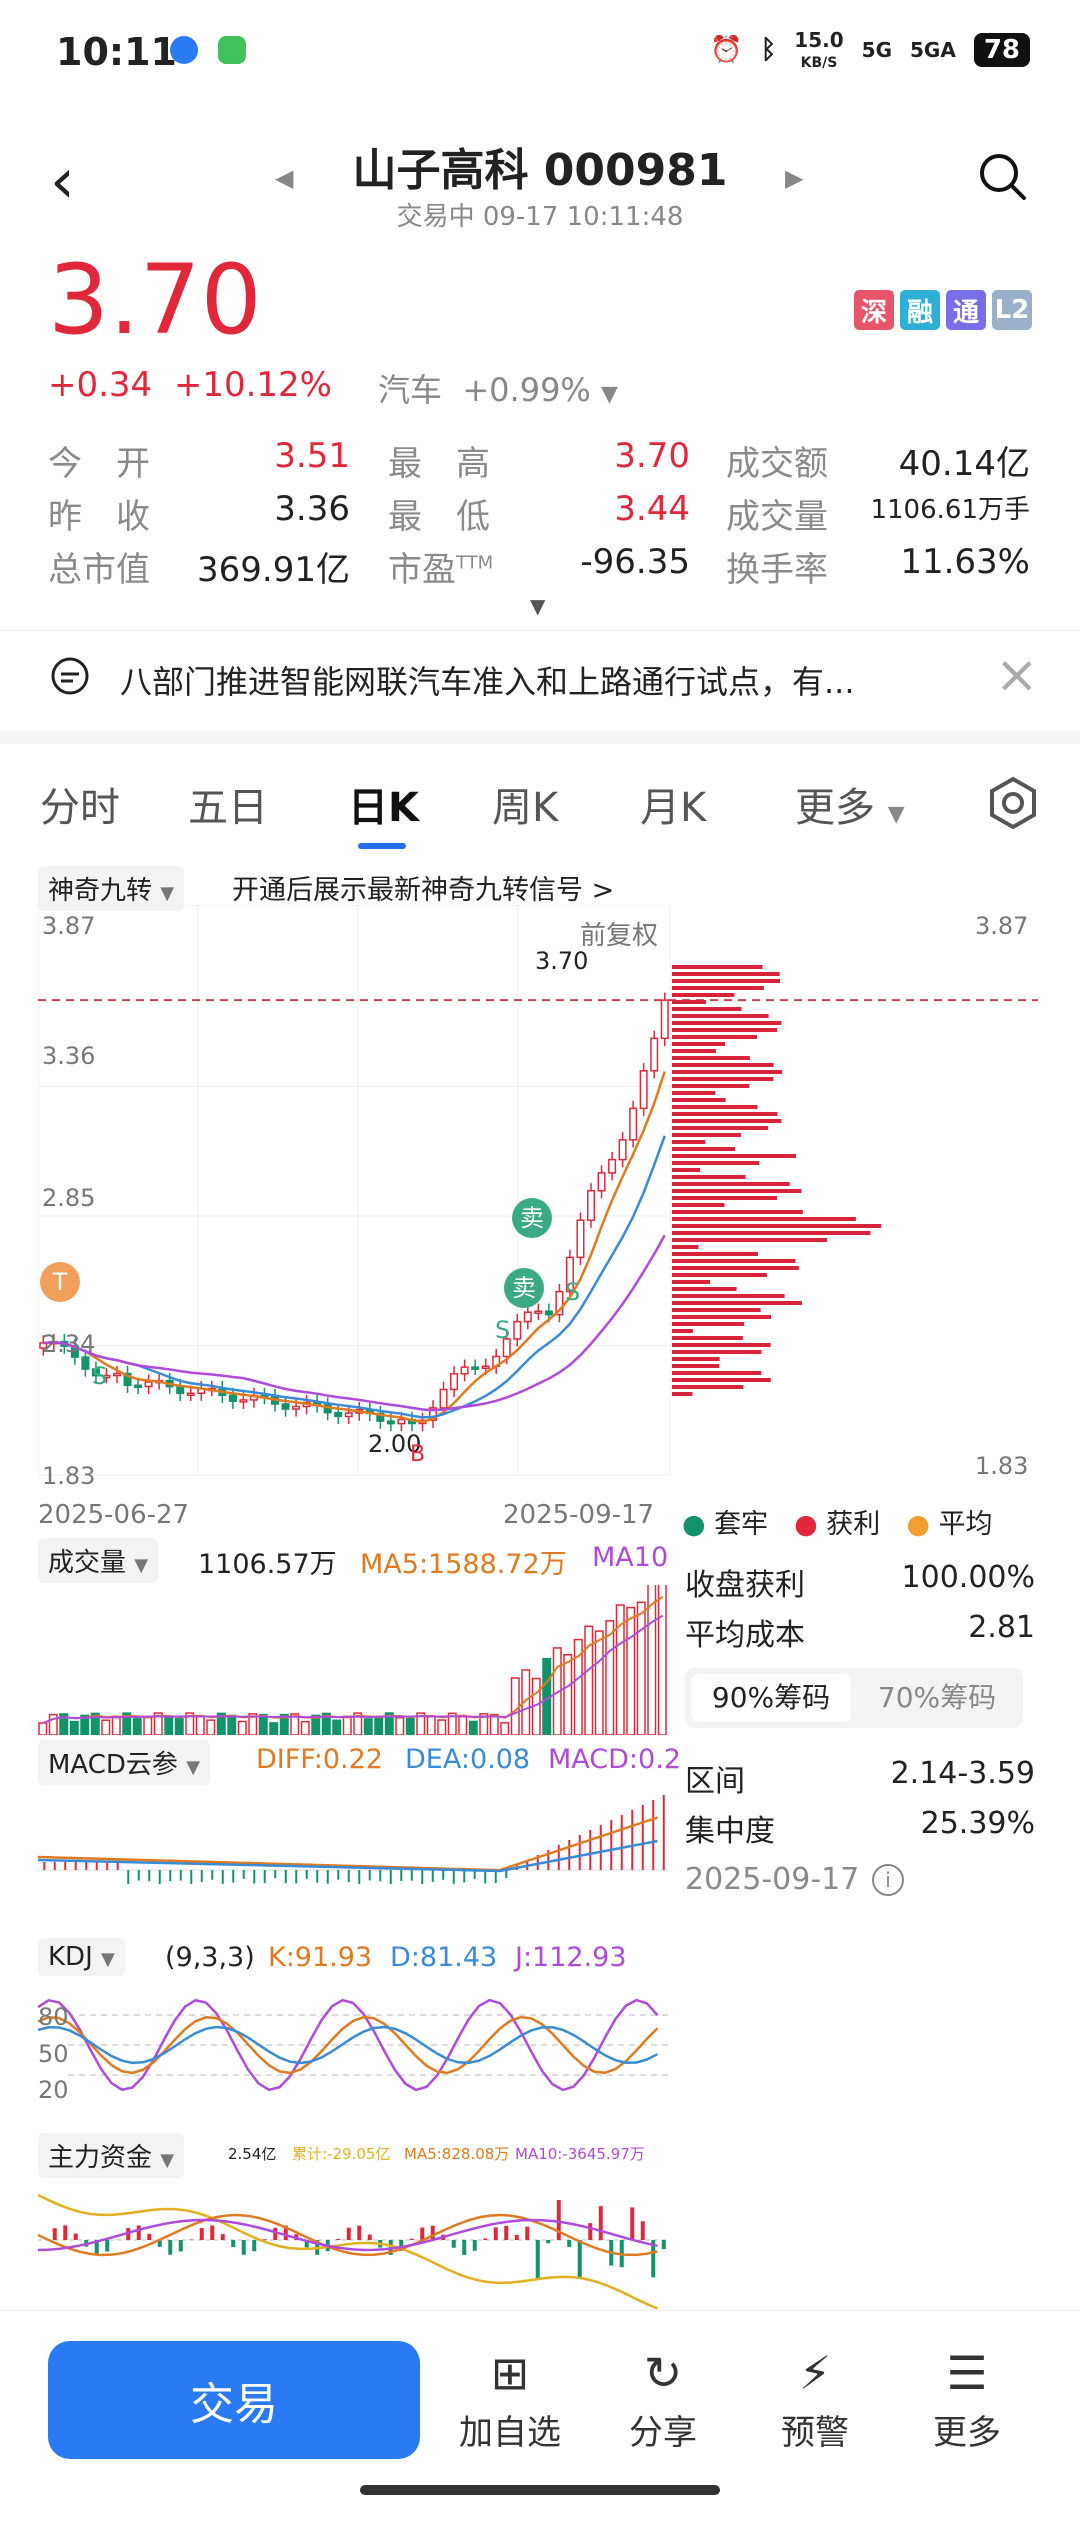  I want to click on stat-value: 1106.61万手, so click(880, 507).